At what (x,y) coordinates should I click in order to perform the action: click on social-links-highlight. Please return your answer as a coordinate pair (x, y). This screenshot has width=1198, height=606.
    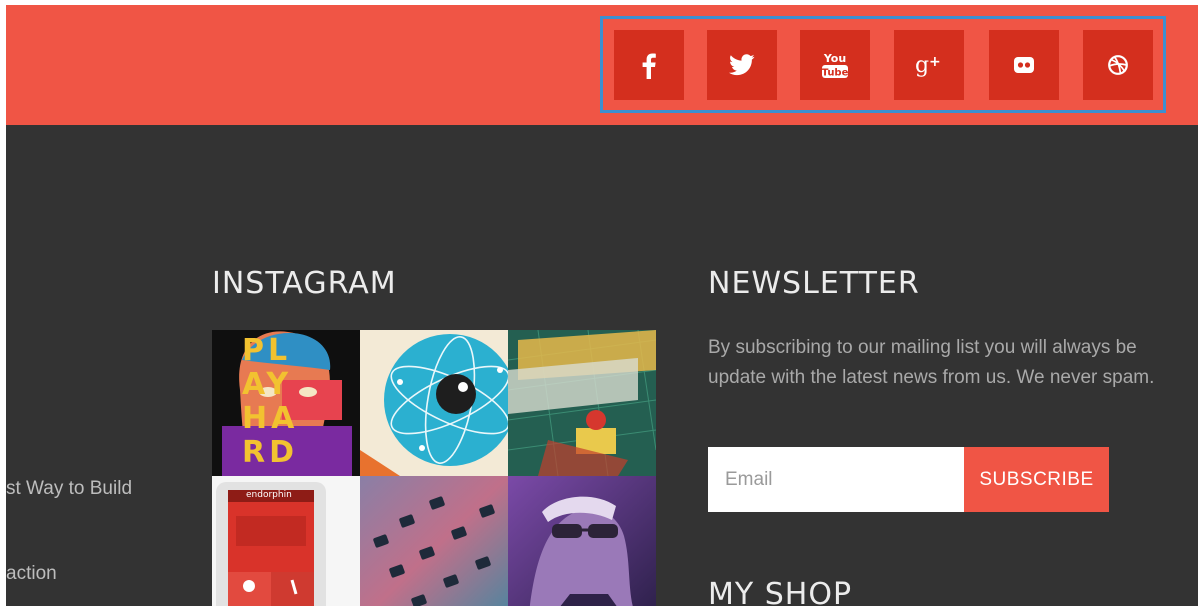
    Looking at the image, I should click on (883, 64).